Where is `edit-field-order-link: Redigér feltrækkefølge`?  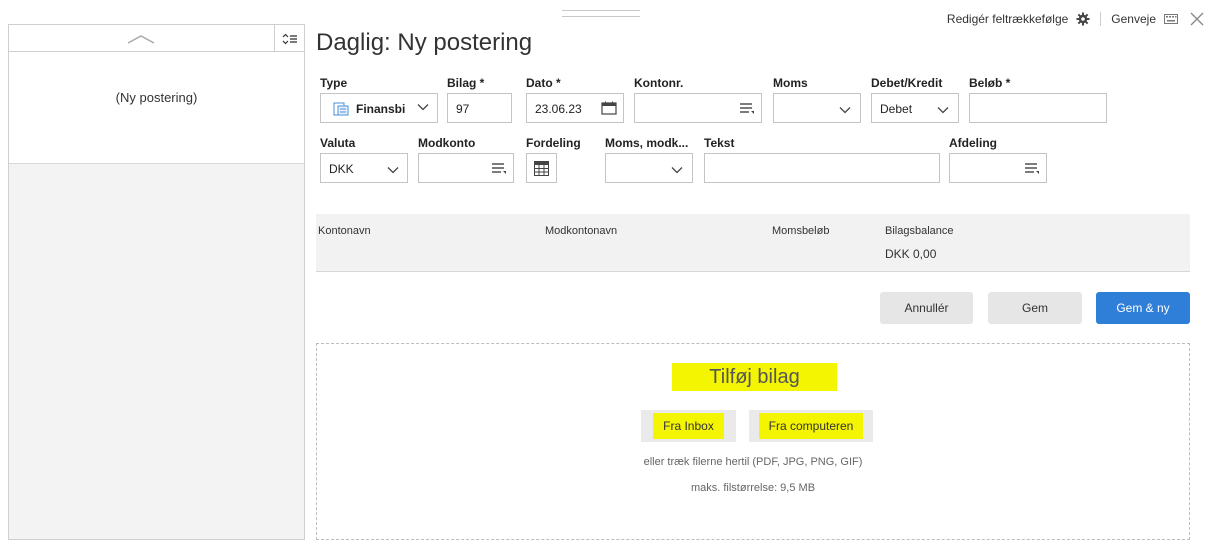
edit-field-order-link: Redigér feltrækkefølge is located at coordinates (1007, 19).